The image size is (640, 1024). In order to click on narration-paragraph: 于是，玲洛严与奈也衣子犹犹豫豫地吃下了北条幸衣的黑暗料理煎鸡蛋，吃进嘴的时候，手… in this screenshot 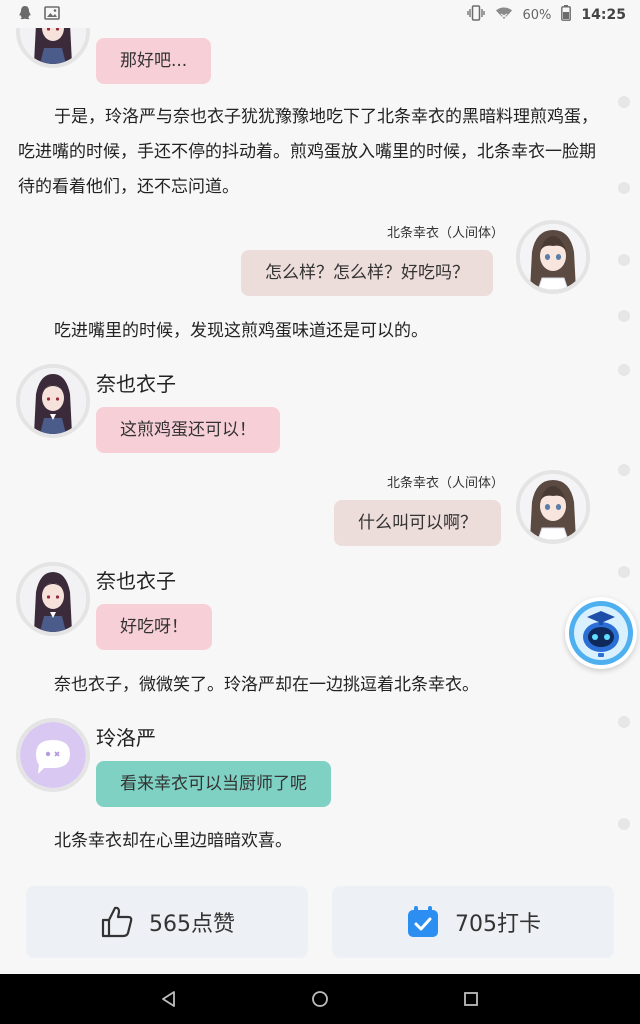, I will do `click(308, 152)`.